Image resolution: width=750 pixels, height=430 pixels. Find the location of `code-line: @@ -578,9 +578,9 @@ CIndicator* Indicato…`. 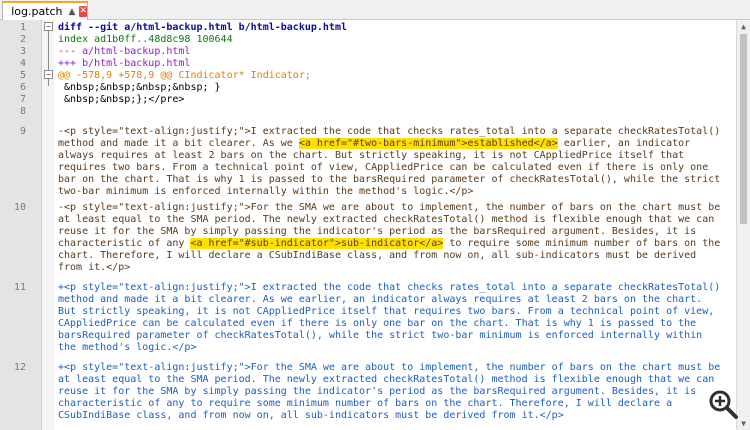

code-line: @@ -578,9 +578,9 @@ CIndicator* Indicato… is located at coordinates (184, 76).